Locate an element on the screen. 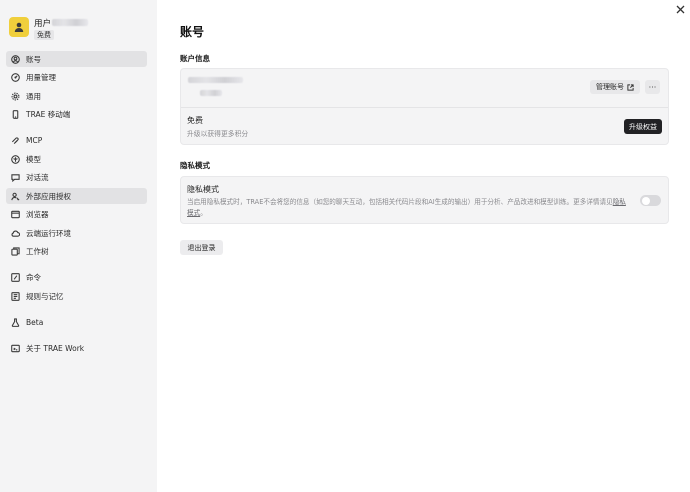 This screenshot has width=690, height=492. manage-account-button: 管理账号 is located at coordinates (615, 87).